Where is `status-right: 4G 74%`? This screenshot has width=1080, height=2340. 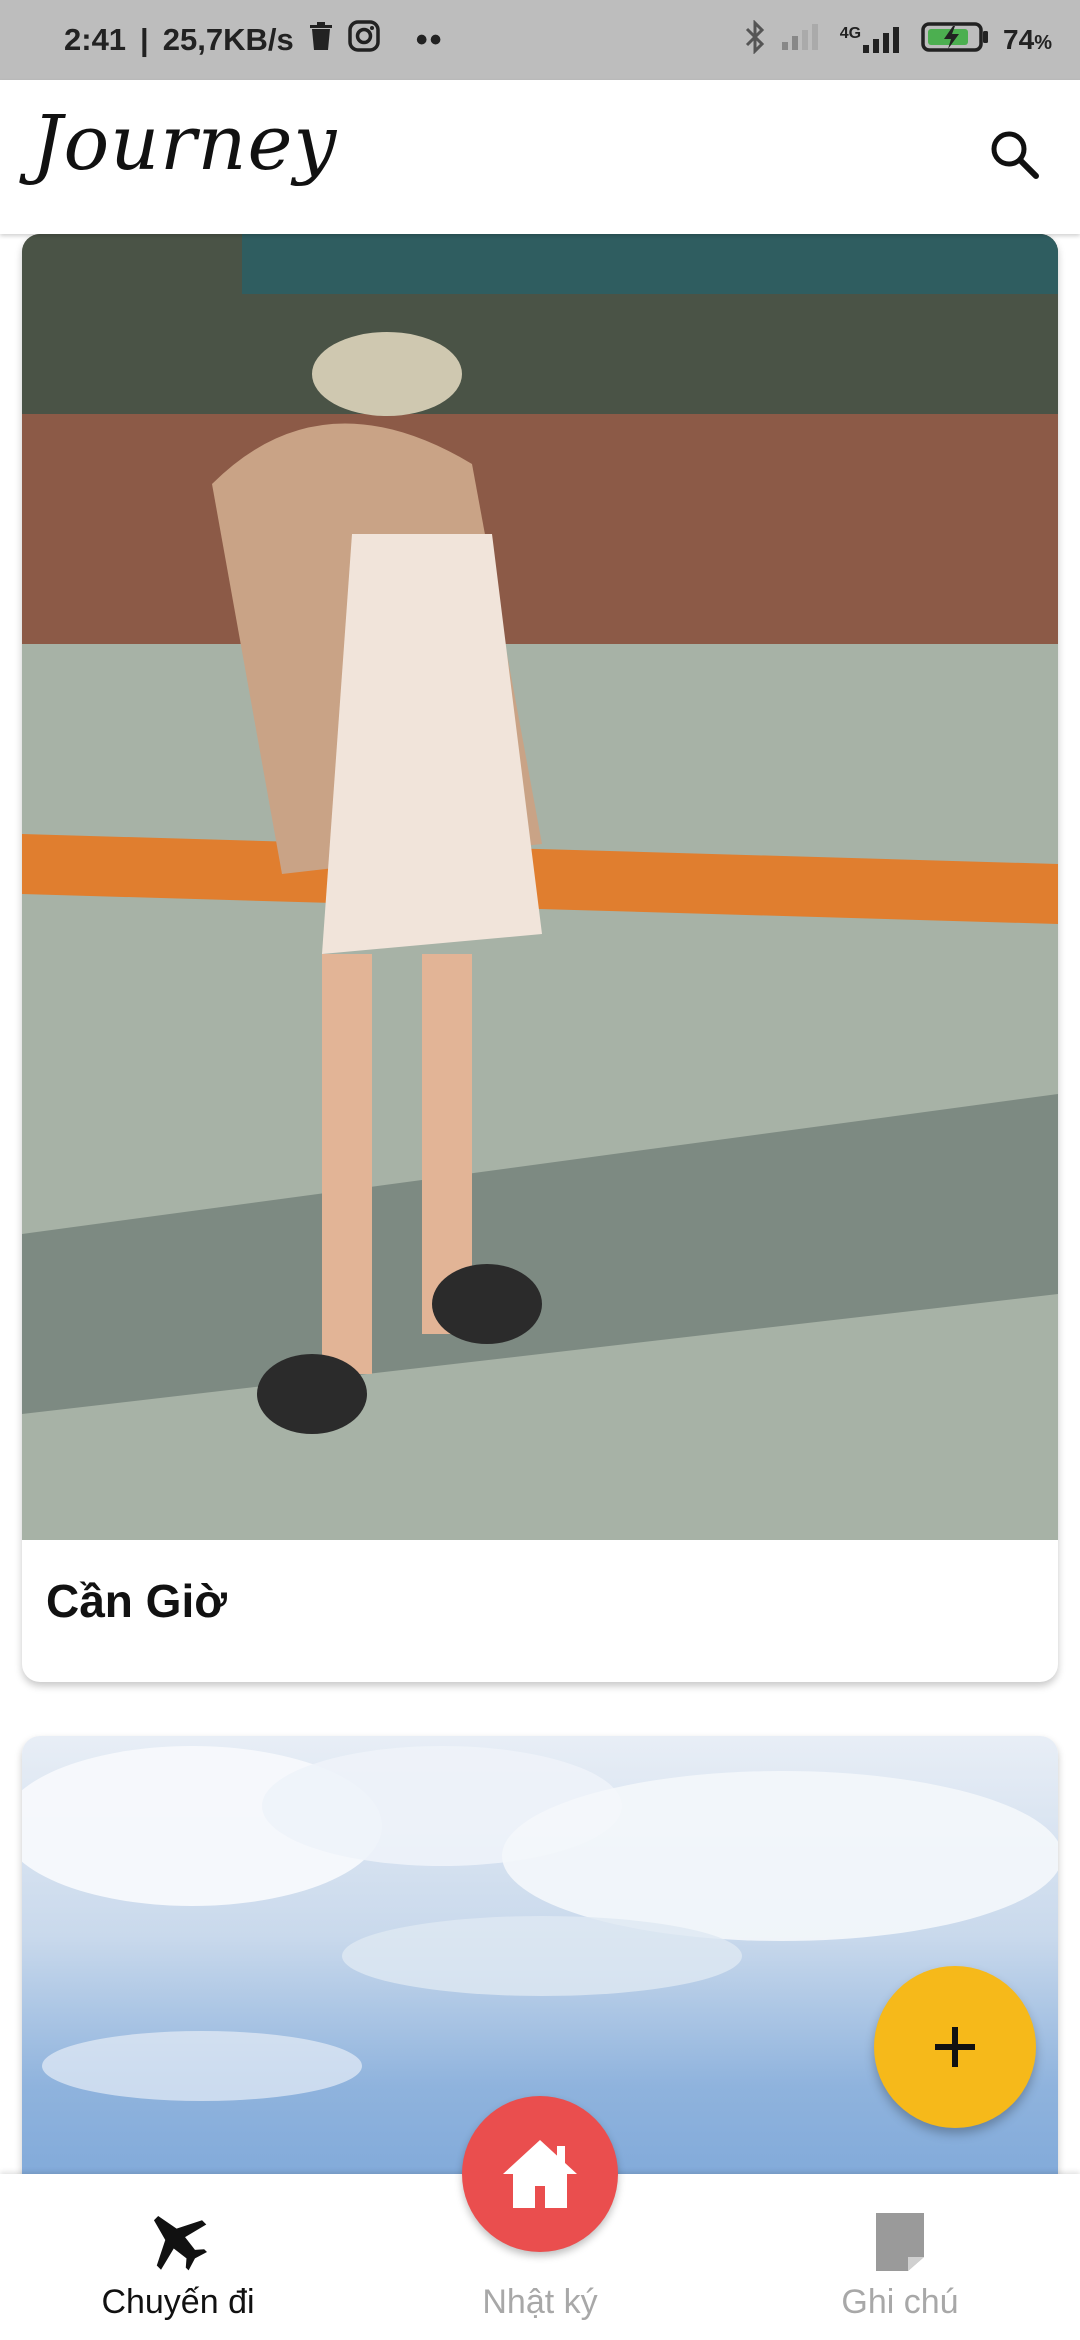
status-right: 4G 74% is located at coordinates (898, 39).